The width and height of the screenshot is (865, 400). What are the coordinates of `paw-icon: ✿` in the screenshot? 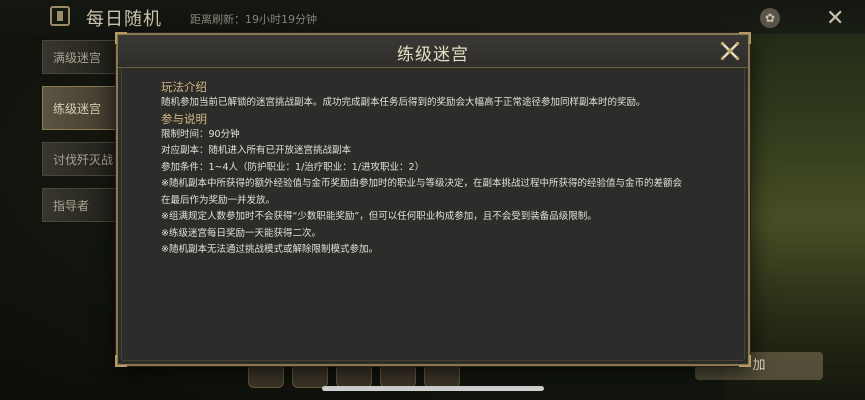 It's located at (770, 18).